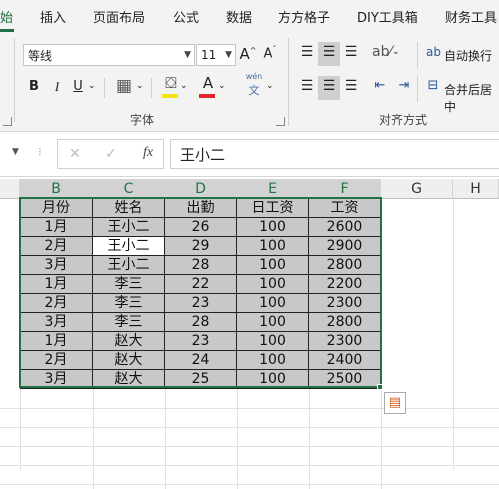 The width and height of the screenshot is (499, 489). I want to click on phonetic-guide-icon: 文, so click(254, 90).